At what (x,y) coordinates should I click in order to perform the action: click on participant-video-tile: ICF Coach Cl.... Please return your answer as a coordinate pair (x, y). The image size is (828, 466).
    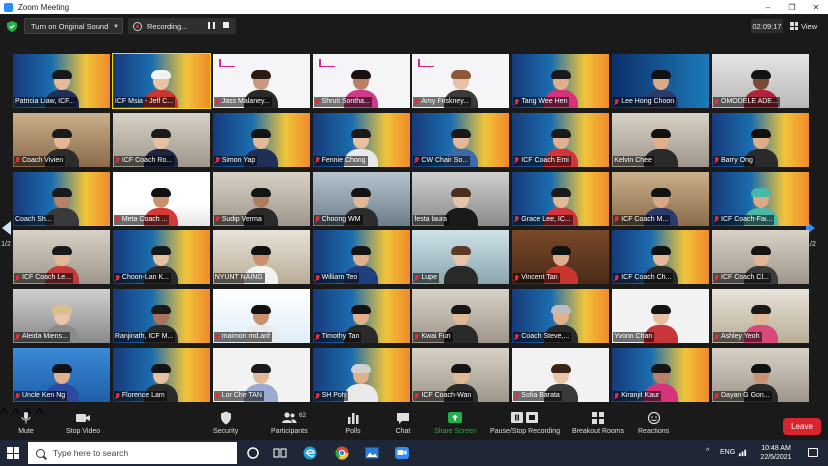
    Looking at the image, I should click on (760, 257).